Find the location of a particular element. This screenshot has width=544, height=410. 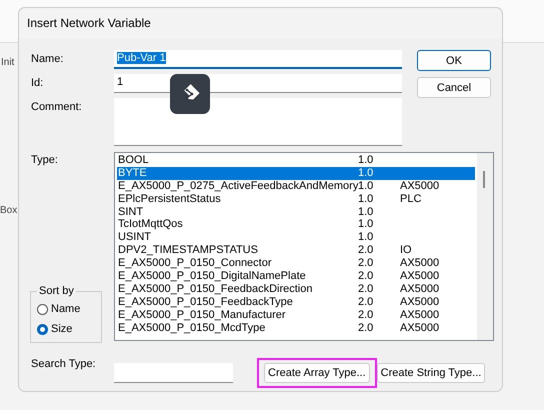

type-list-item: E_AX5000_P_0150_McdType 2.0 AX5000 is located at coordinates (296, 328).